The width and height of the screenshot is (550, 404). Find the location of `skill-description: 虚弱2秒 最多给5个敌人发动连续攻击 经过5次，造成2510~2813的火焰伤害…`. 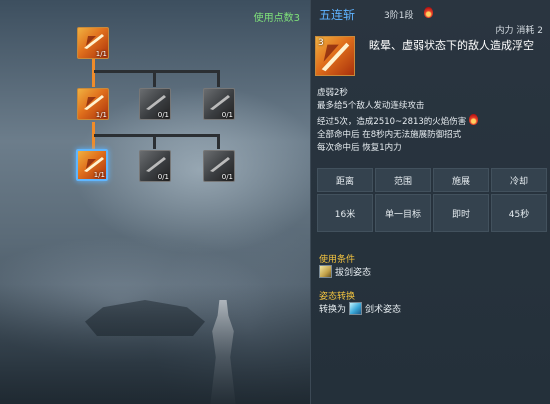

skill-description: 虚弱2秒 最多给5个敌人发动连续攻击 经过5次，造成2510~2813的火焰伤害… is located at coordinates (432, 121).